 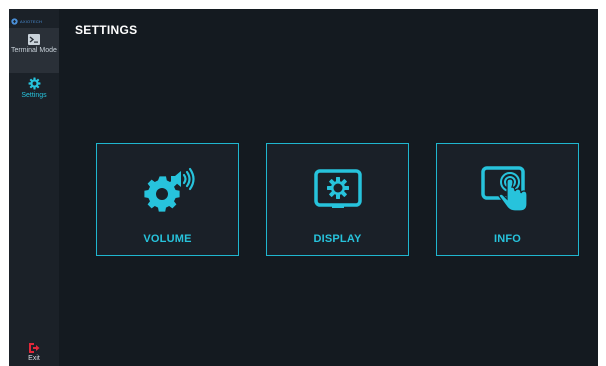 I want to click on terminal-icon, so click(x=34, y=39).